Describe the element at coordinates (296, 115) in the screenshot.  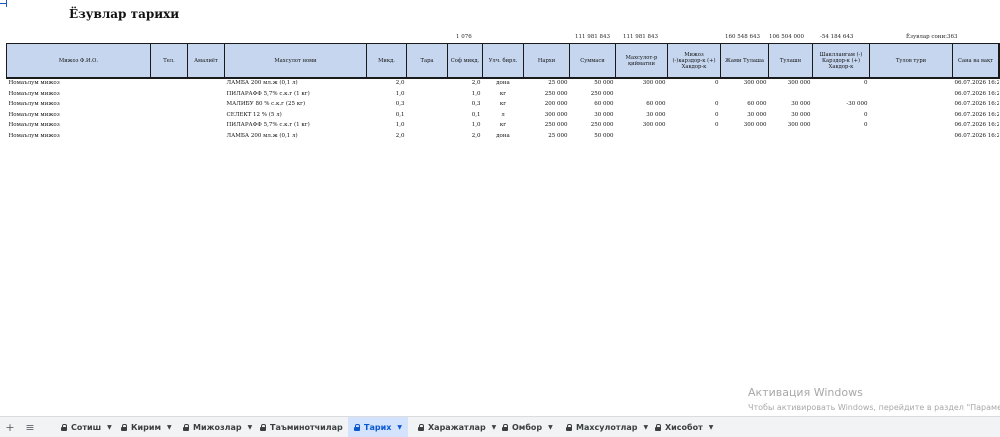
I see `table-cell: СЕЛЕКТ 12 % (5 л)` at that location.